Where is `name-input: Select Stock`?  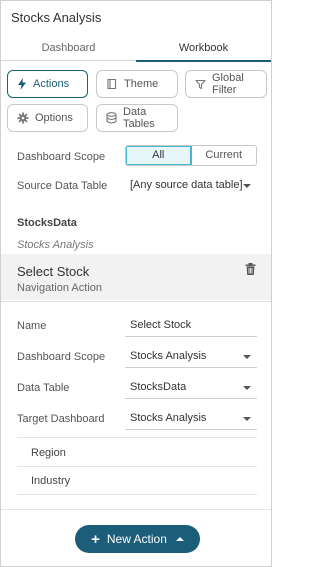 name-input: Select Stock is located at coordinates (191, 326).